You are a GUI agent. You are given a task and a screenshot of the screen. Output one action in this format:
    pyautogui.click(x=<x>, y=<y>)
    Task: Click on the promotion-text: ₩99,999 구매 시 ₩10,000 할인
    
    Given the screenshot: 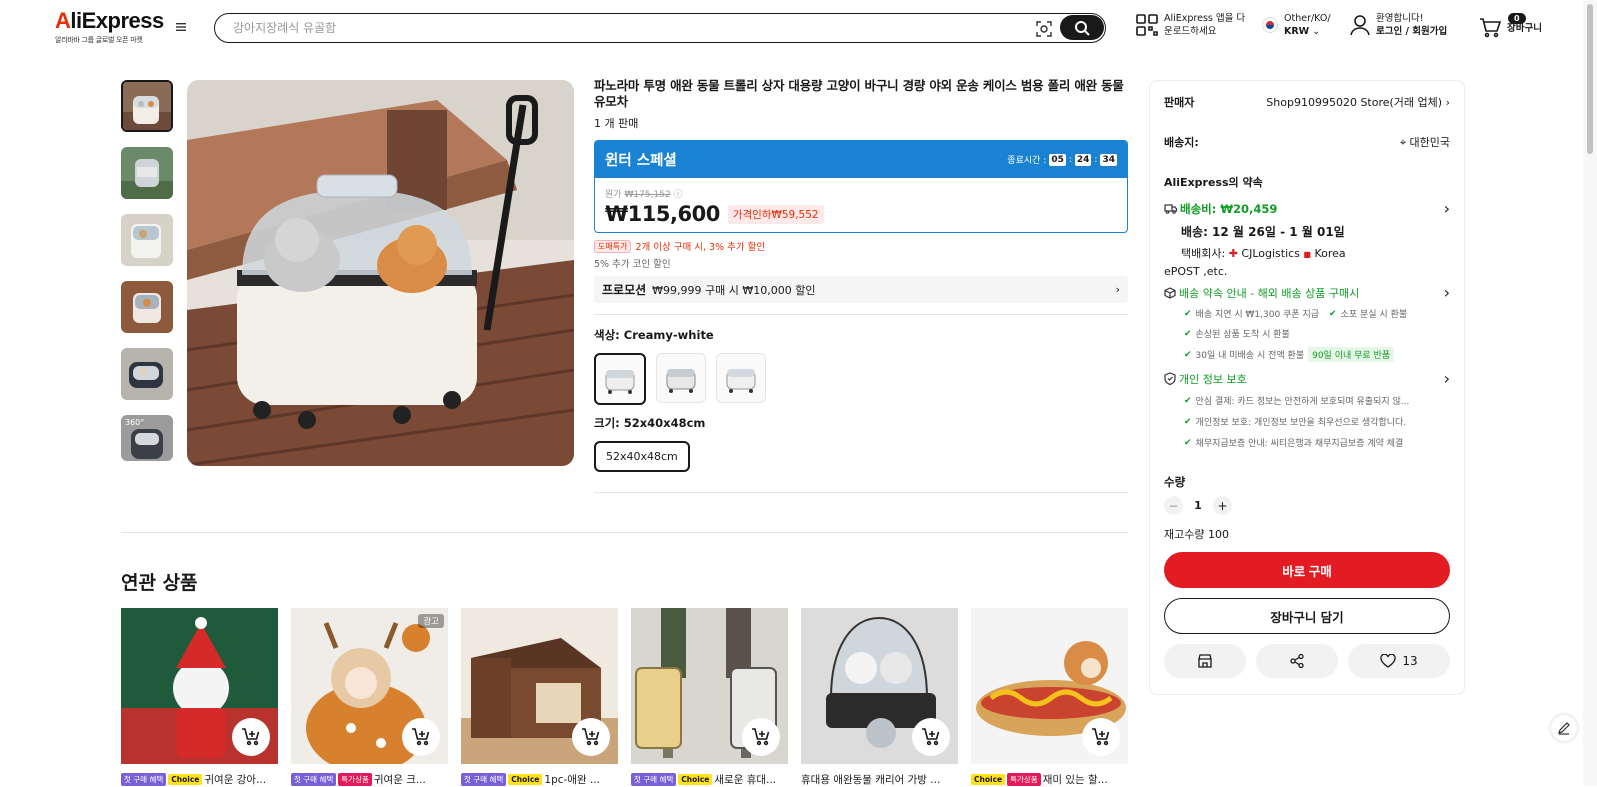 What is the action you would take?
    pyautogui.click(x=734, y=290)
    